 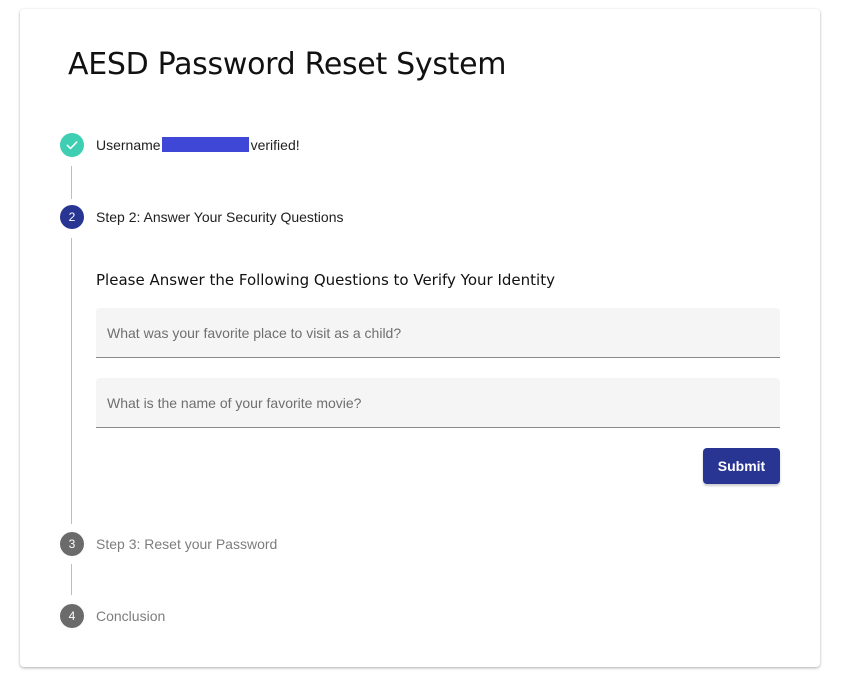 I want to click on step-4-label: Conclusion, so click(x=131, y=616).